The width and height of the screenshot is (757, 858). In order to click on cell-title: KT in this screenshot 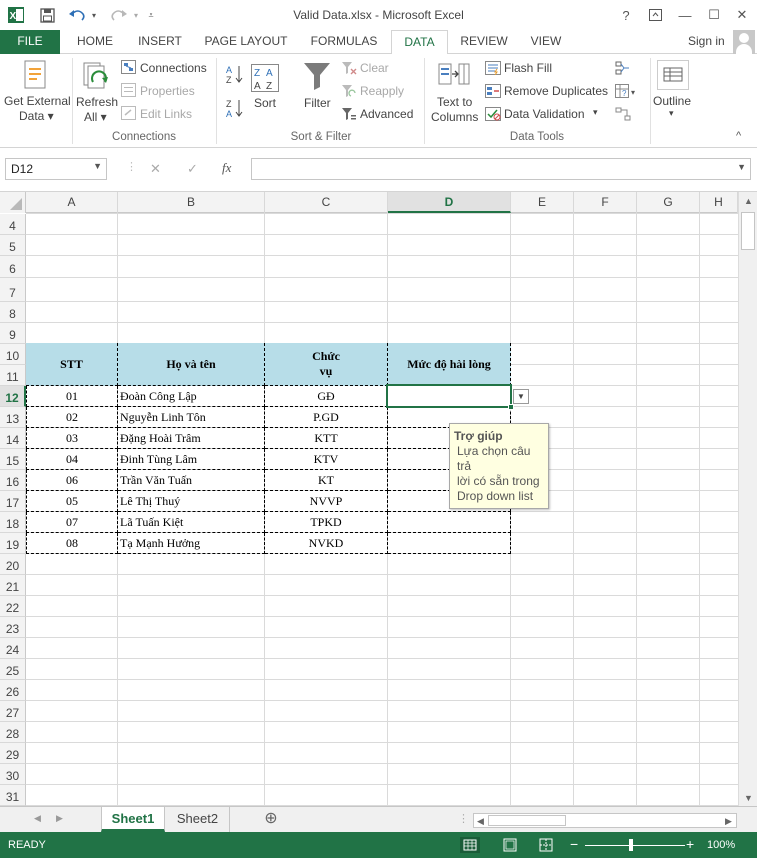, I will do `click(326, 480)`.